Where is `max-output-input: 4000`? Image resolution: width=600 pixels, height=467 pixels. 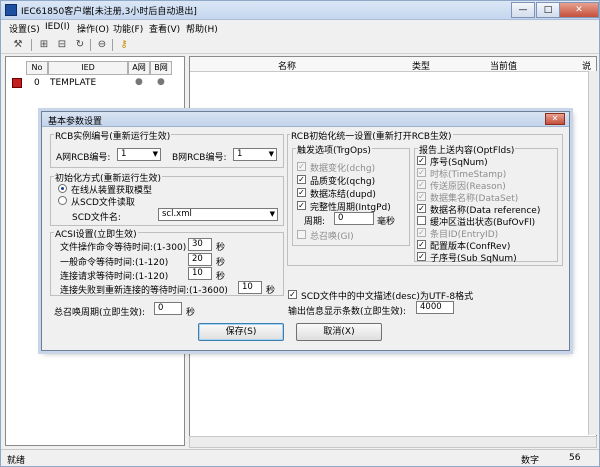 max-output-input: 4000 is located at coordinates (435, 307).